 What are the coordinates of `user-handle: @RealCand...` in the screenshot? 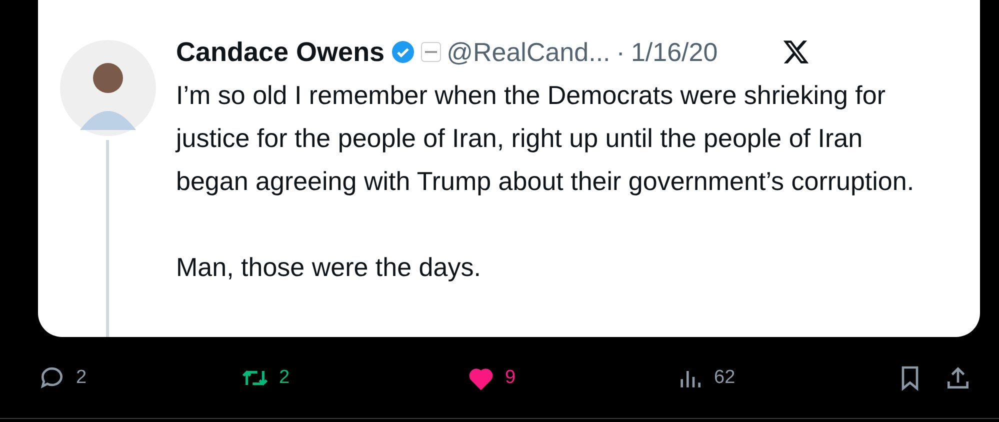 It's located at (528, 52).